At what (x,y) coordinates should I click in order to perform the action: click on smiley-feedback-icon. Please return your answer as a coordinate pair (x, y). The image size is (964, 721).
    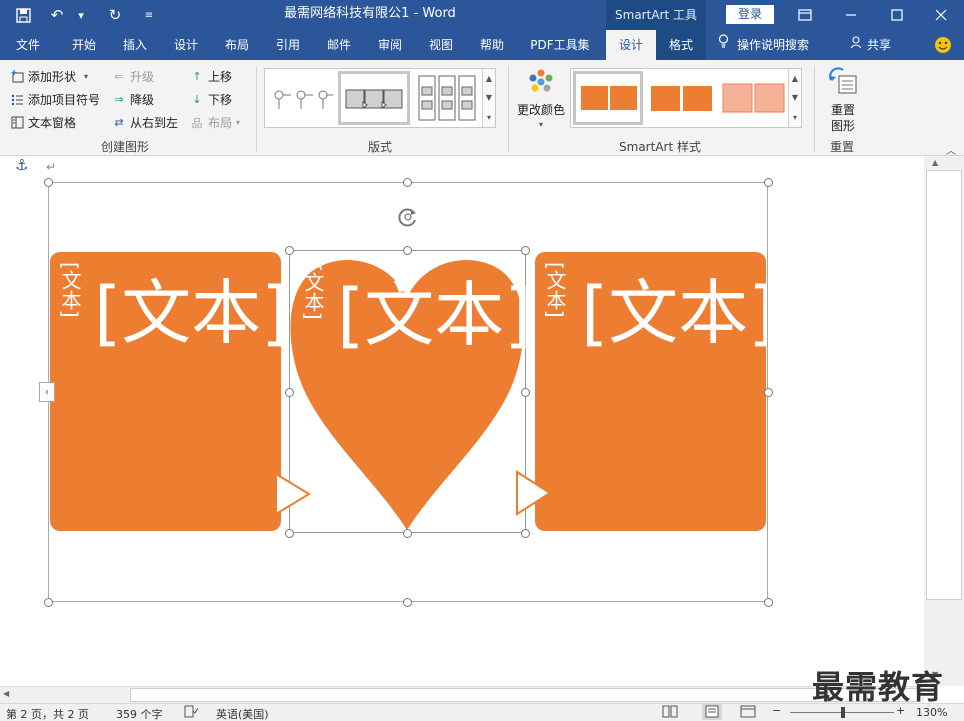
    Looking at the image, I should click on (943, 45).